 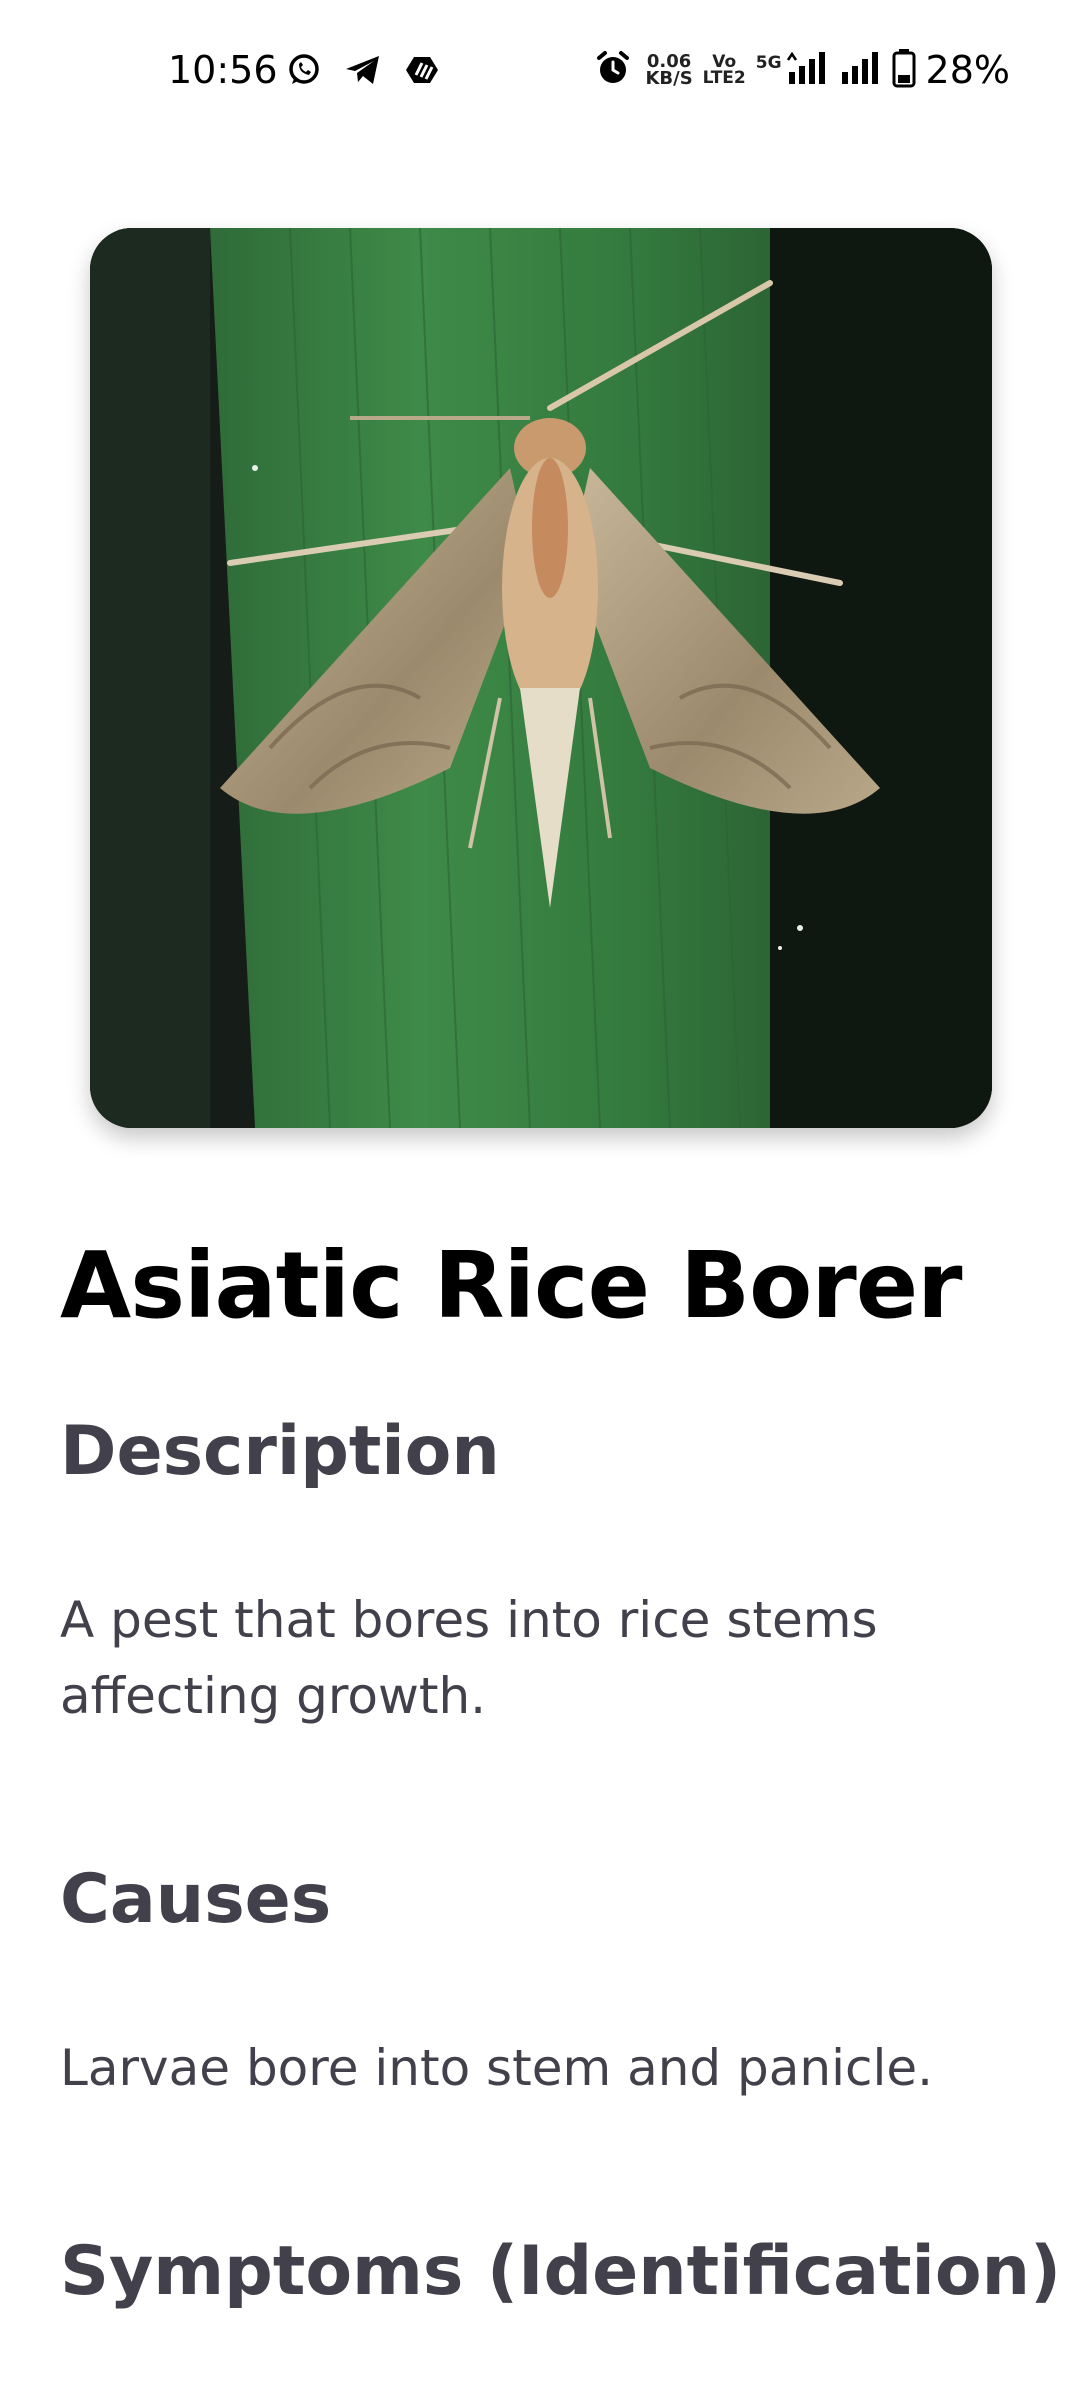 I want to click on signal-strength-icon, so click(x=808, y=70).